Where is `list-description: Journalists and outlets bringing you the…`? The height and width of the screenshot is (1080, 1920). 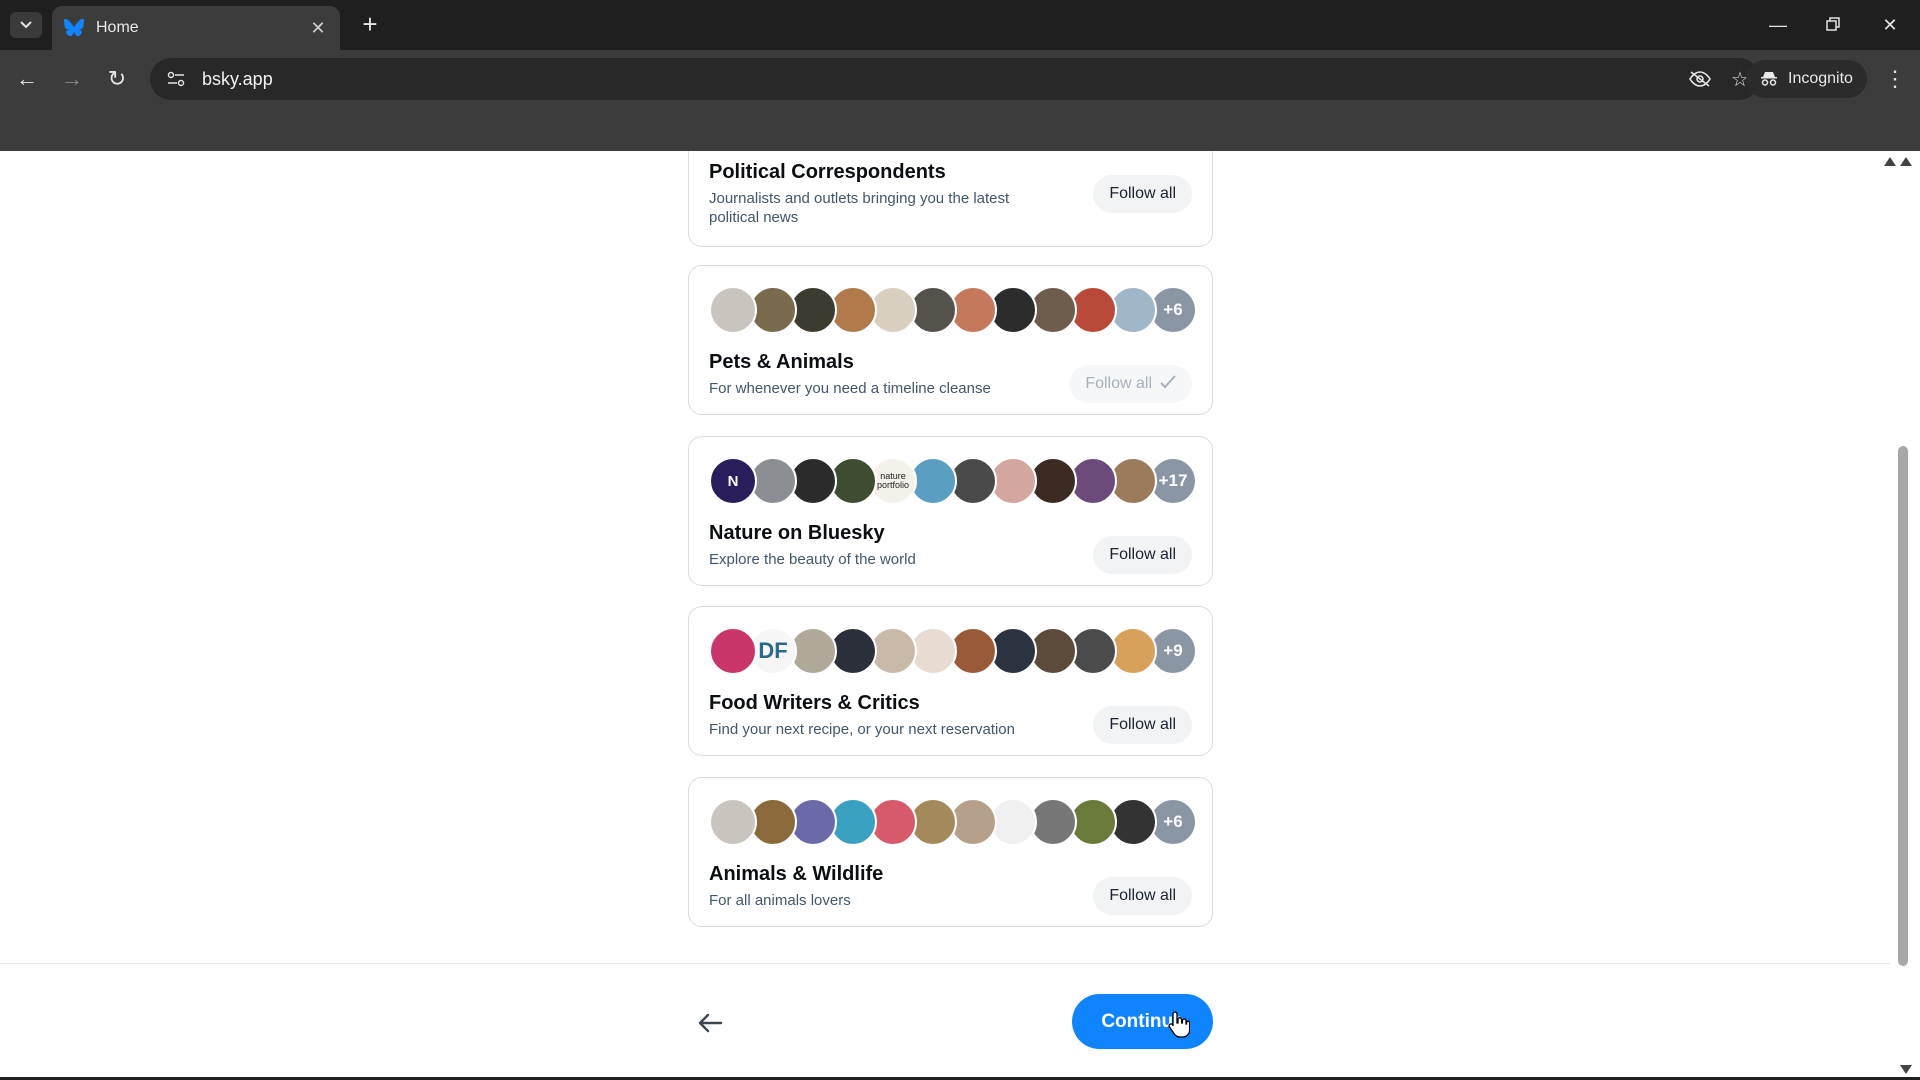 list-description: Journalists and outlets bringing you the… is located at coordinates (859, 208).